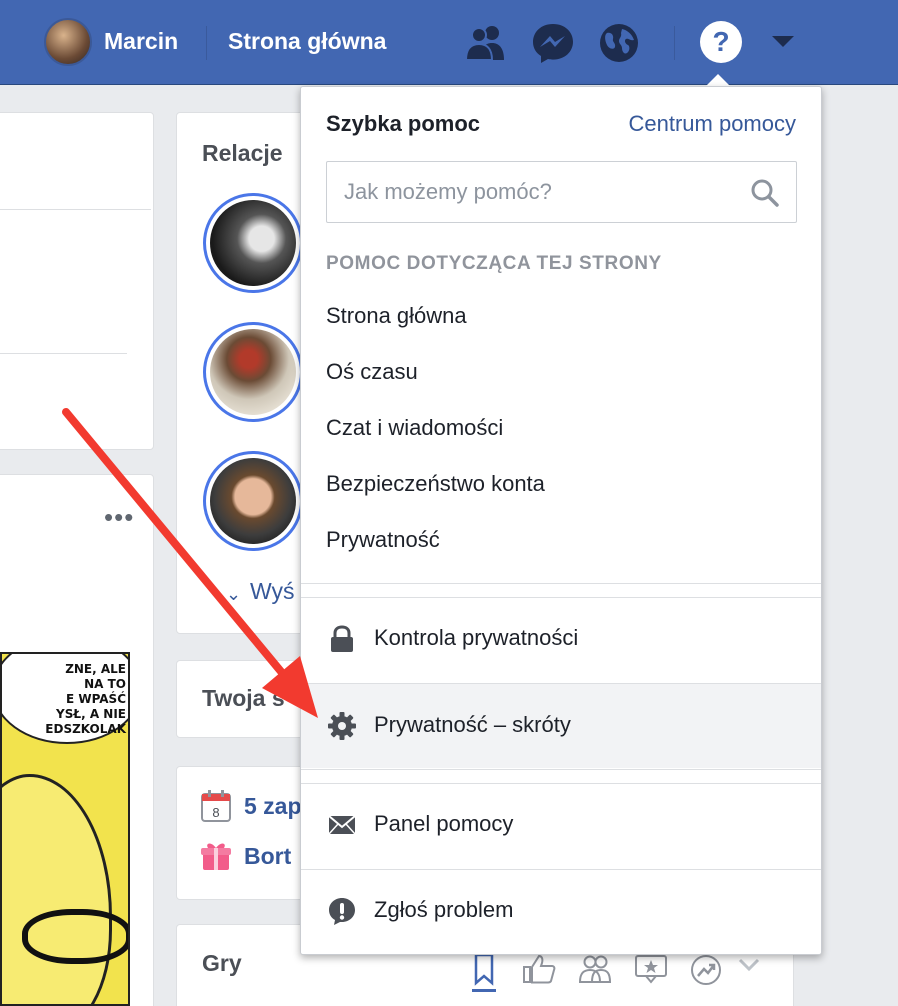  Describe the element at coordinates (561, 911) in the screenshot. I see `report-problem-item: Zgłoś problem` at that location.